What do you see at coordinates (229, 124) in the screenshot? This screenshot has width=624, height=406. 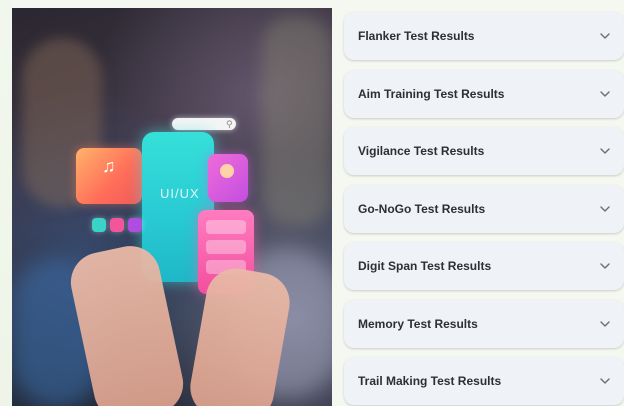 I see `search-icon: ⚲` at bounding box center [229, 124].